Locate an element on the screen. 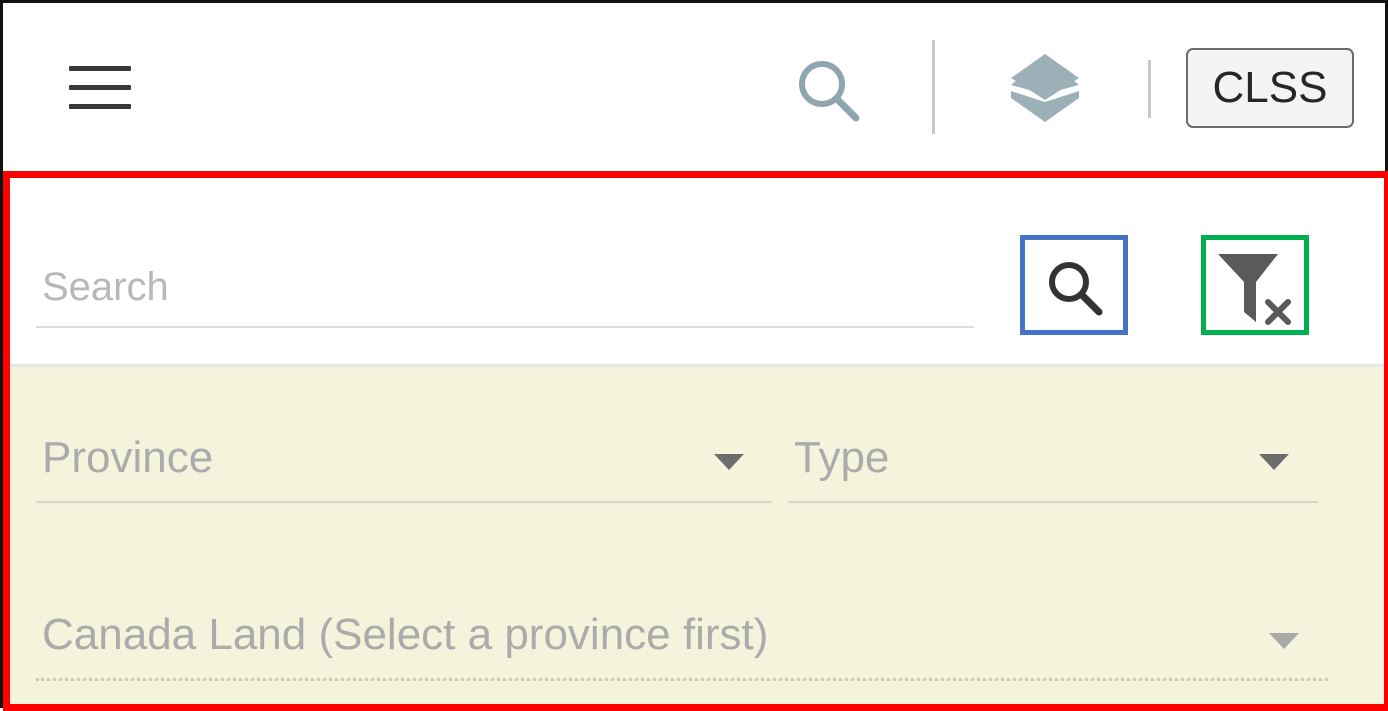  clear-filter-icon is located at coordinates (1254, 289).